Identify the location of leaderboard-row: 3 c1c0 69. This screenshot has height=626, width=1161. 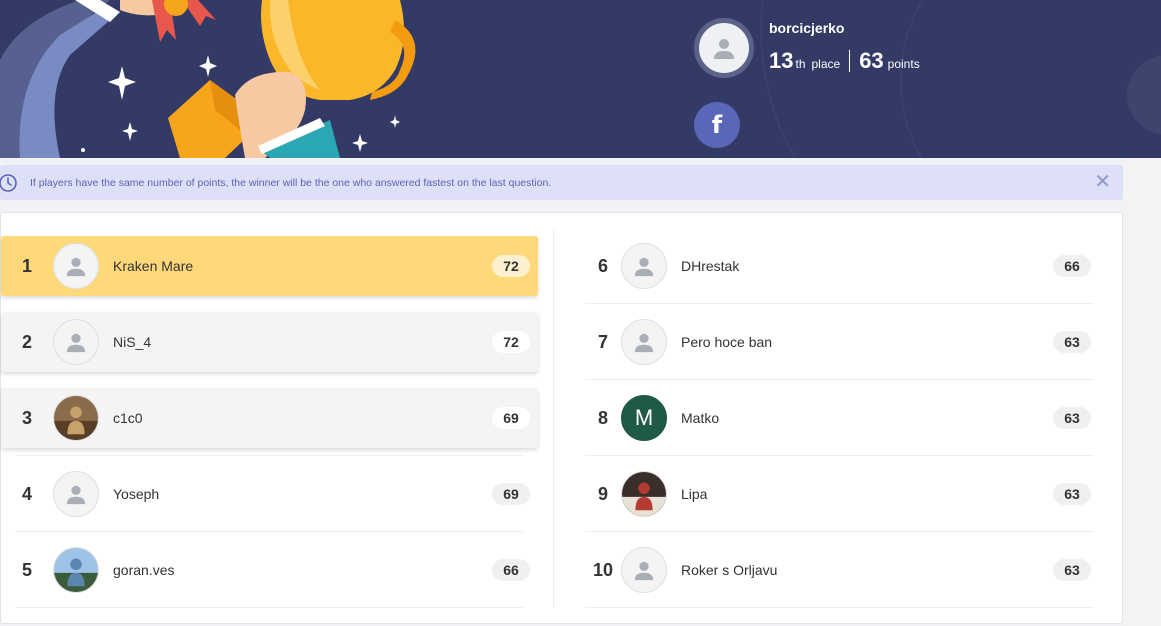
(269, 418).